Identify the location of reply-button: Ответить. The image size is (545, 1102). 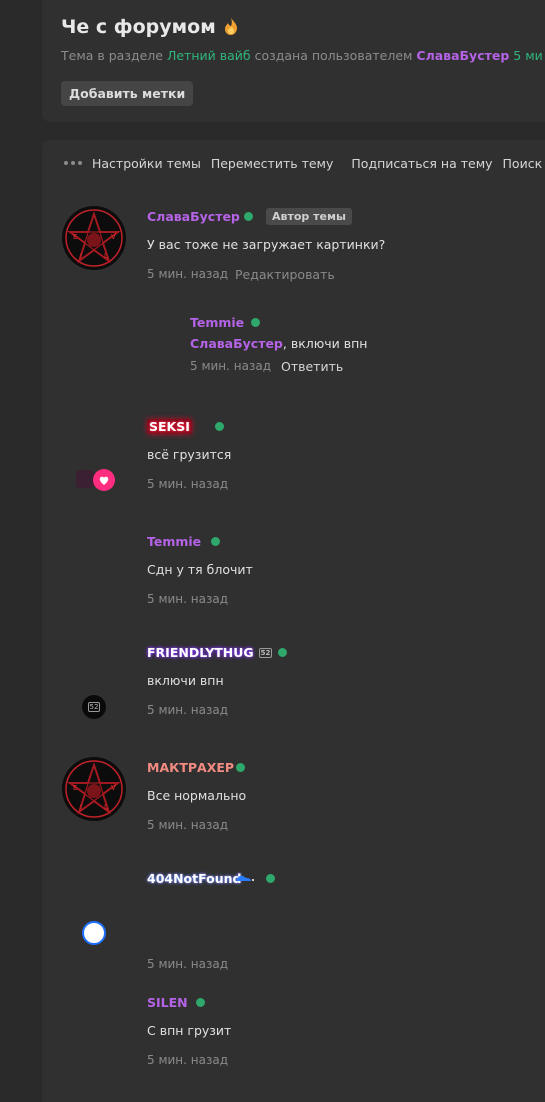
(312, 366).